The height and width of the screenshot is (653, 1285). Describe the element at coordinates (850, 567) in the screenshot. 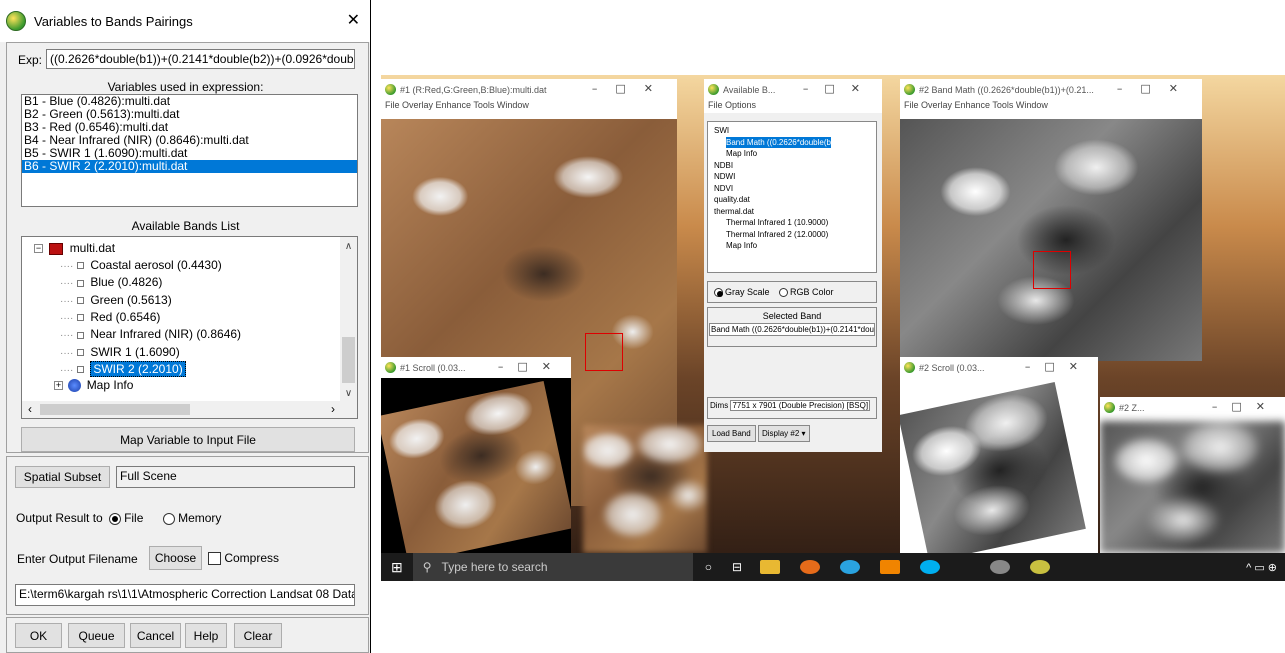

I see `telegram-icon` at that location.